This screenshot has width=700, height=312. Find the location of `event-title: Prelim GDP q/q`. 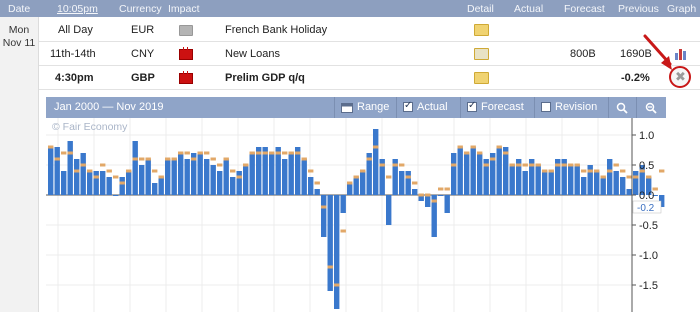

event-title: Prelim GDP q/q is located at coordinates (265, 78).